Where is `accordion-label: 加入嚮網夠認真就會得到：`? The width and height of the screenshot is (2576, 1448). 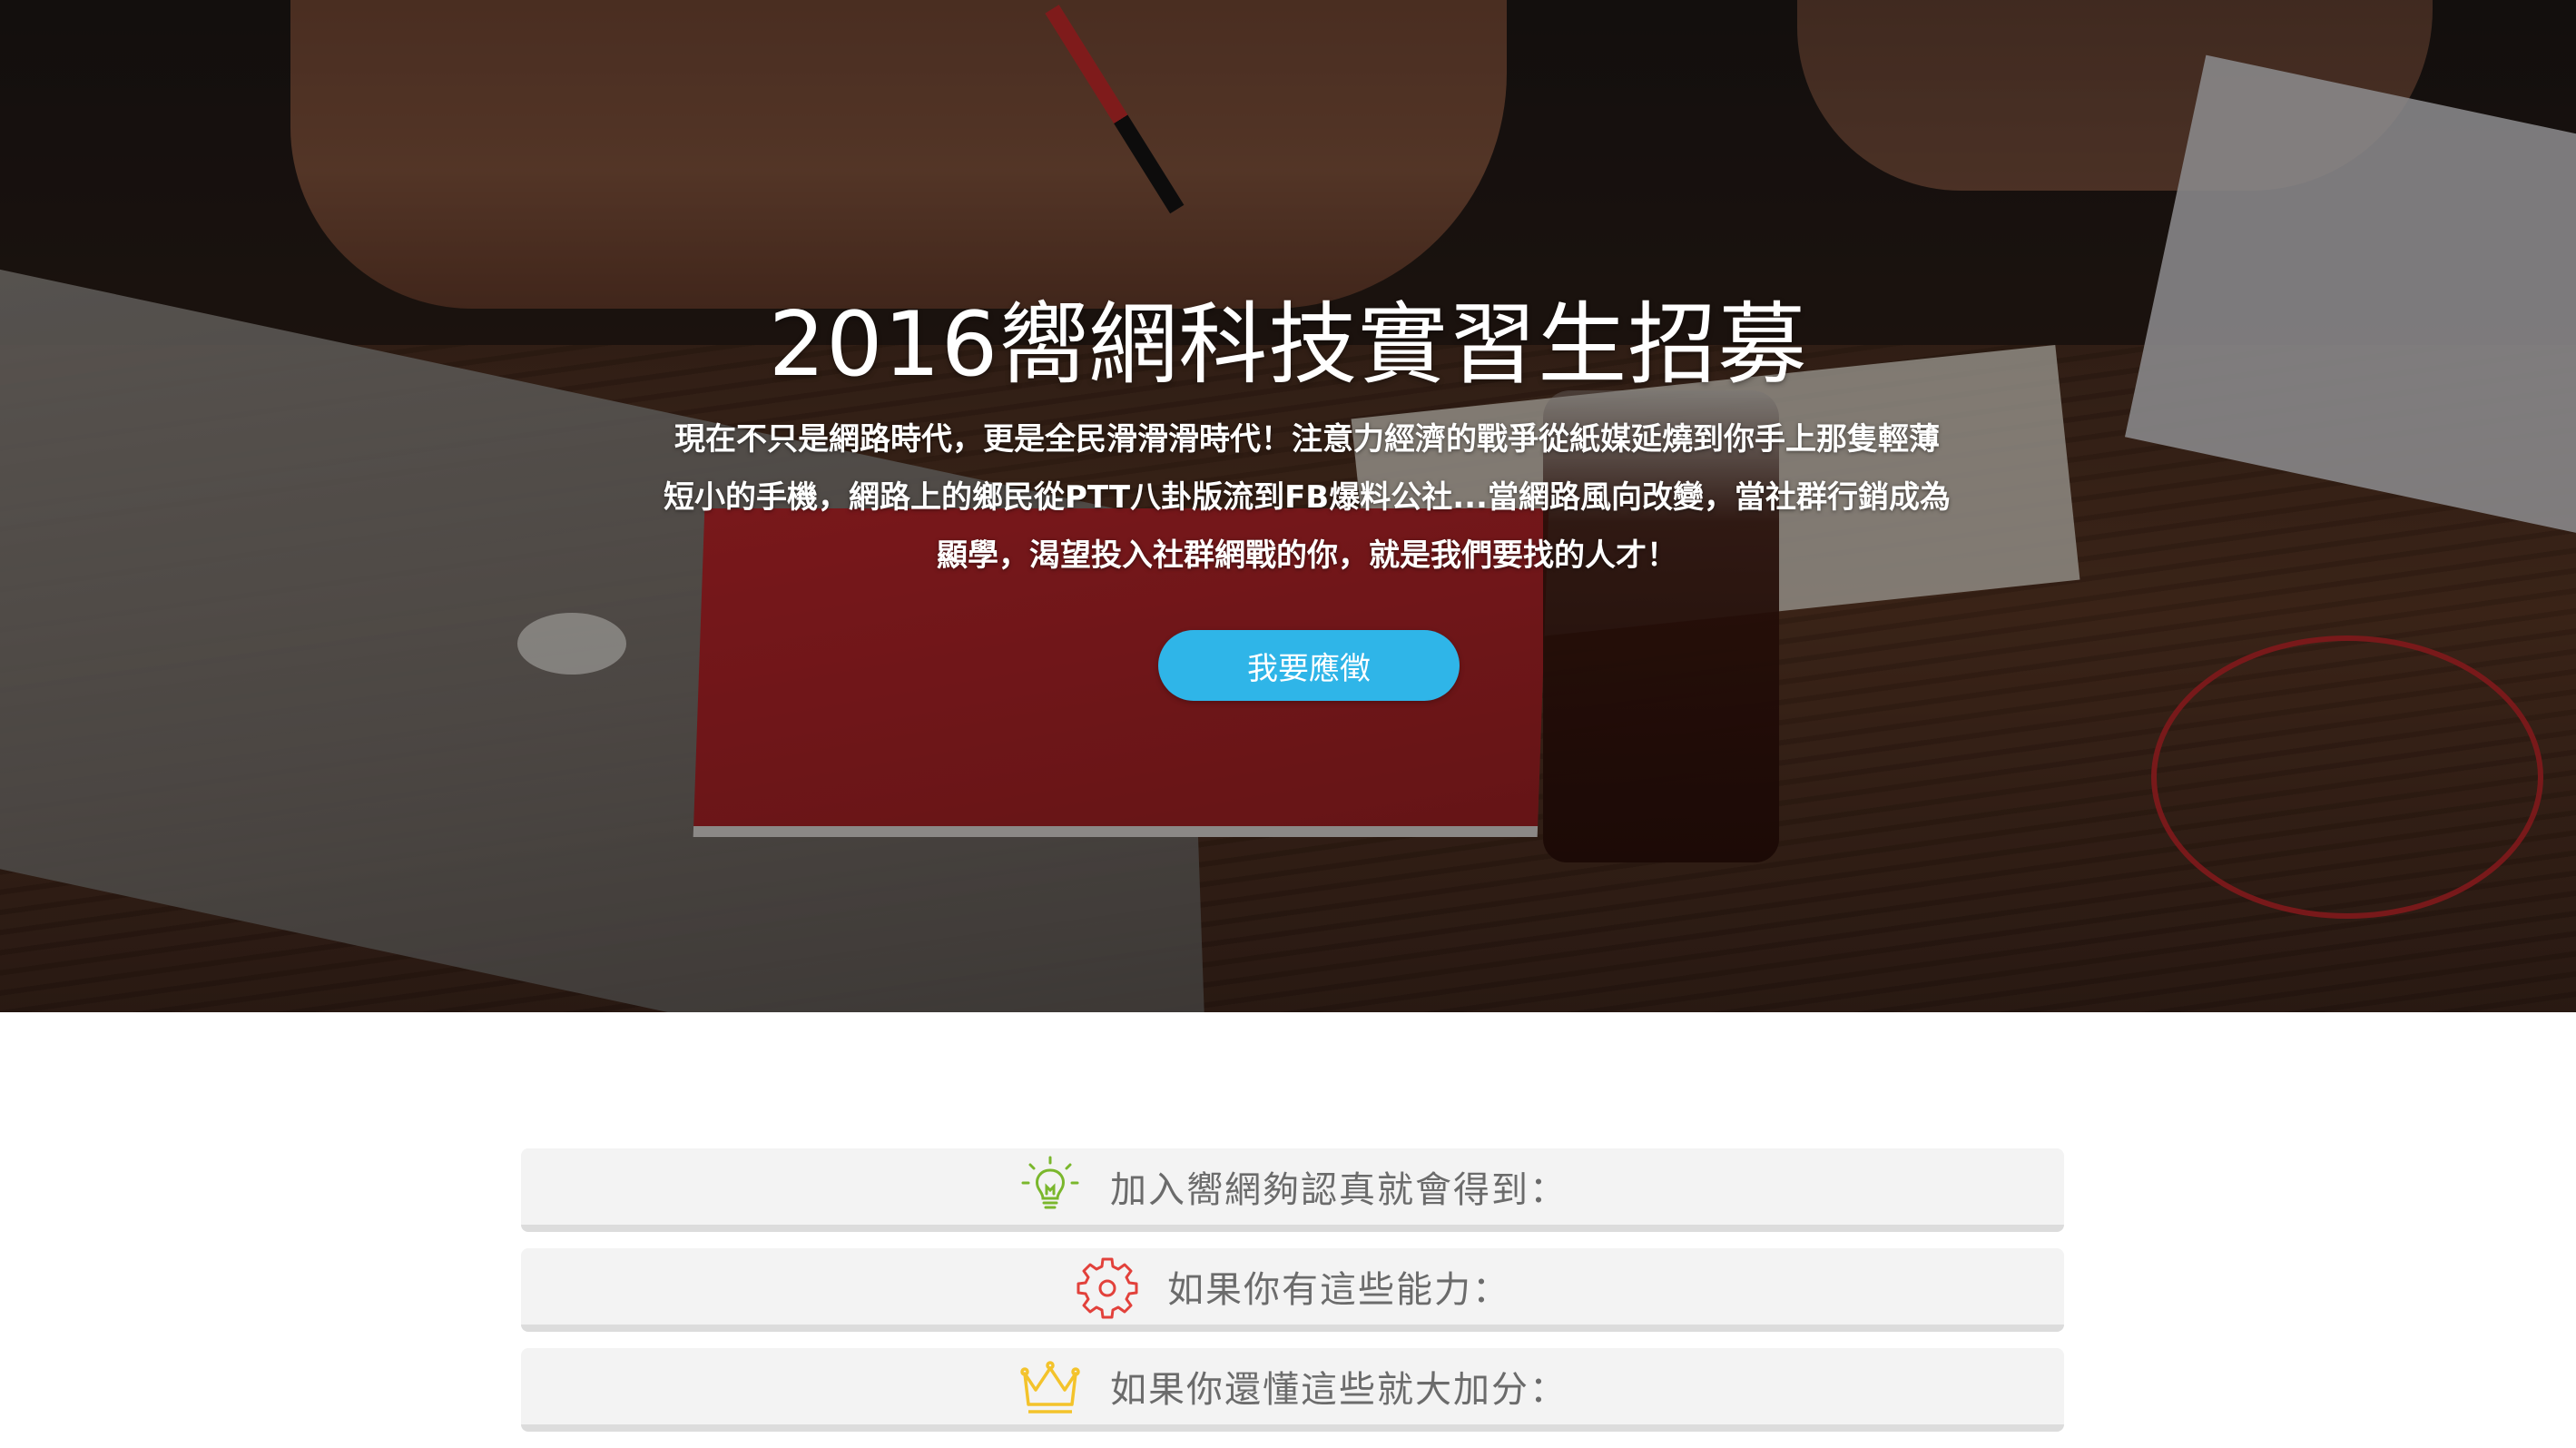
accordion-label: 加入嚮網夠認真就會得到： is located at coordinates (1339, 1190).